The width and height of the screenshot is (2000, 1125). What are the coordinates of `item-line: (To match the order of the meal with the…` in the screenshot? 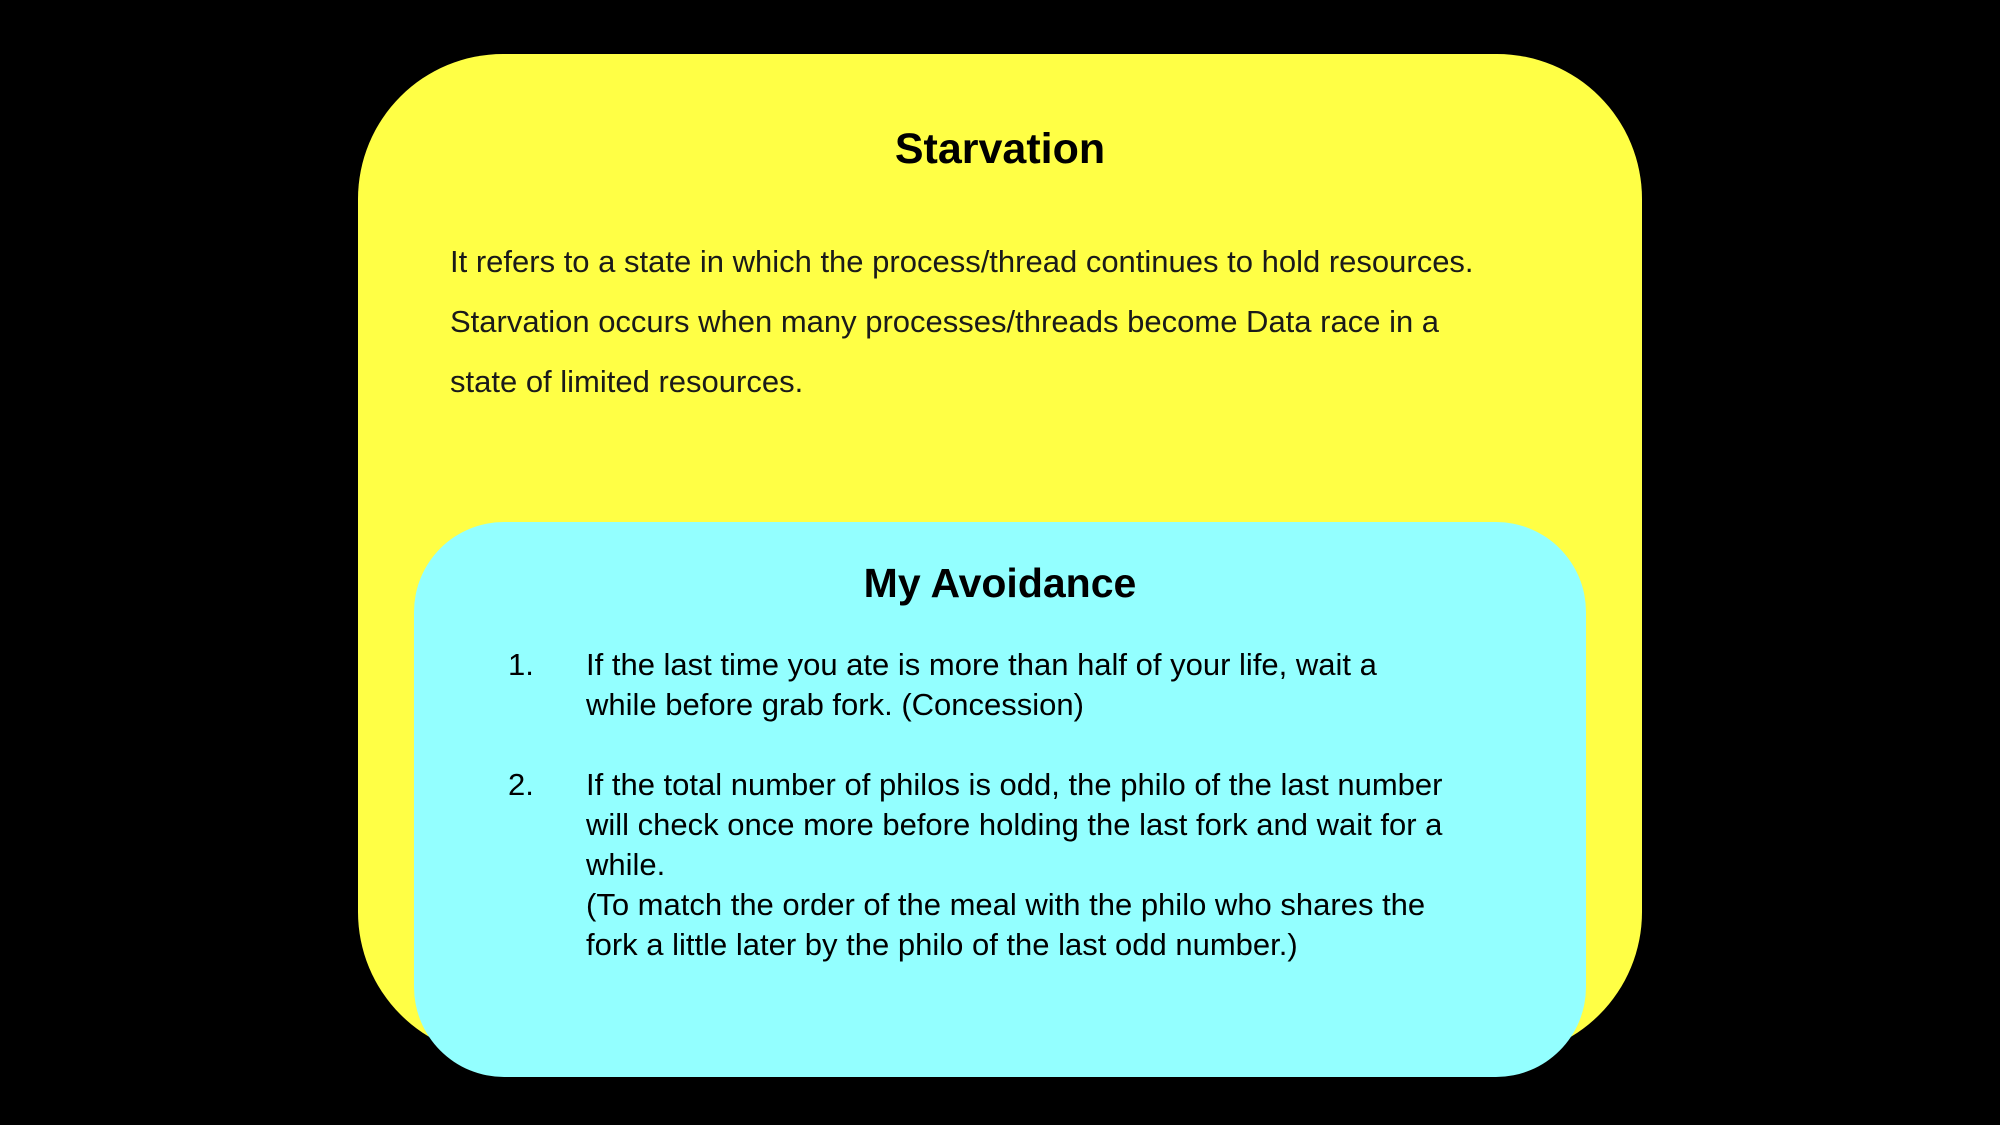 It's located at (1006, 904).